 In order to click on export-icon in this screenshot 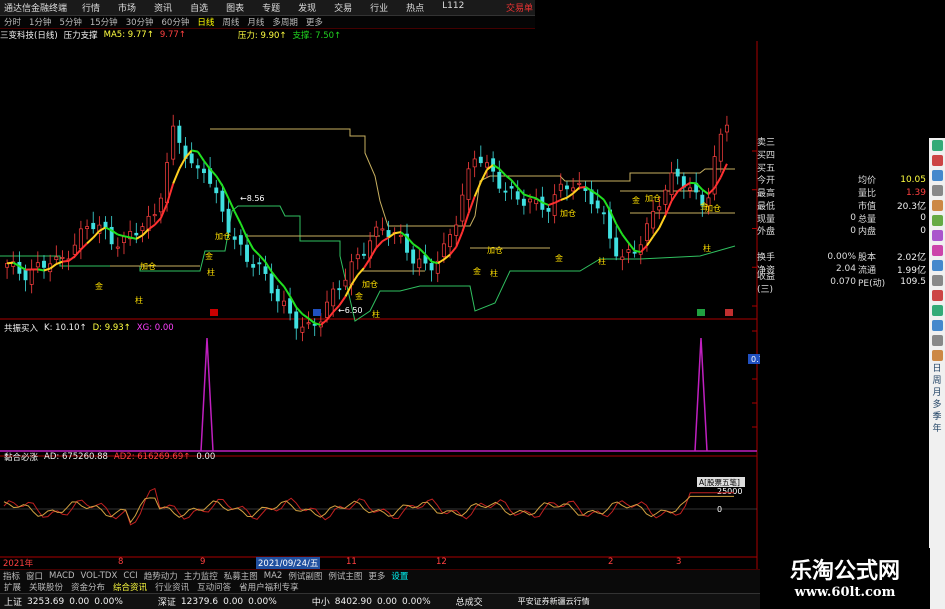, I will do `click(937, 355)`.